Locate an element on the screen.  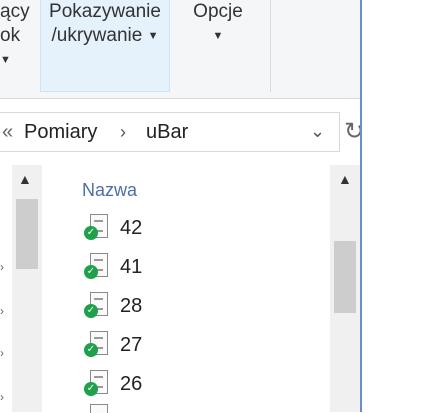
file-name: 26 is located at coordinates (131, 383).